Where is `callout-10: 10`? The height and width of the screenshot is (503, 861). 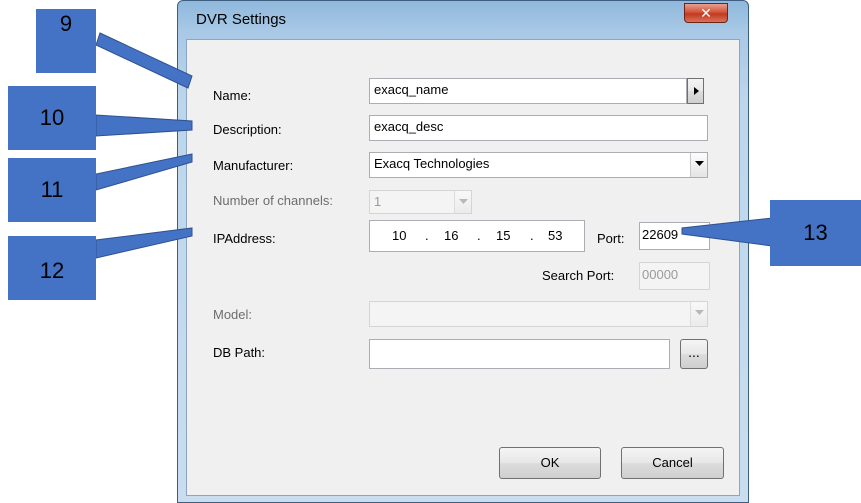 callout-10: 10 is located at coordinates (52, 118).